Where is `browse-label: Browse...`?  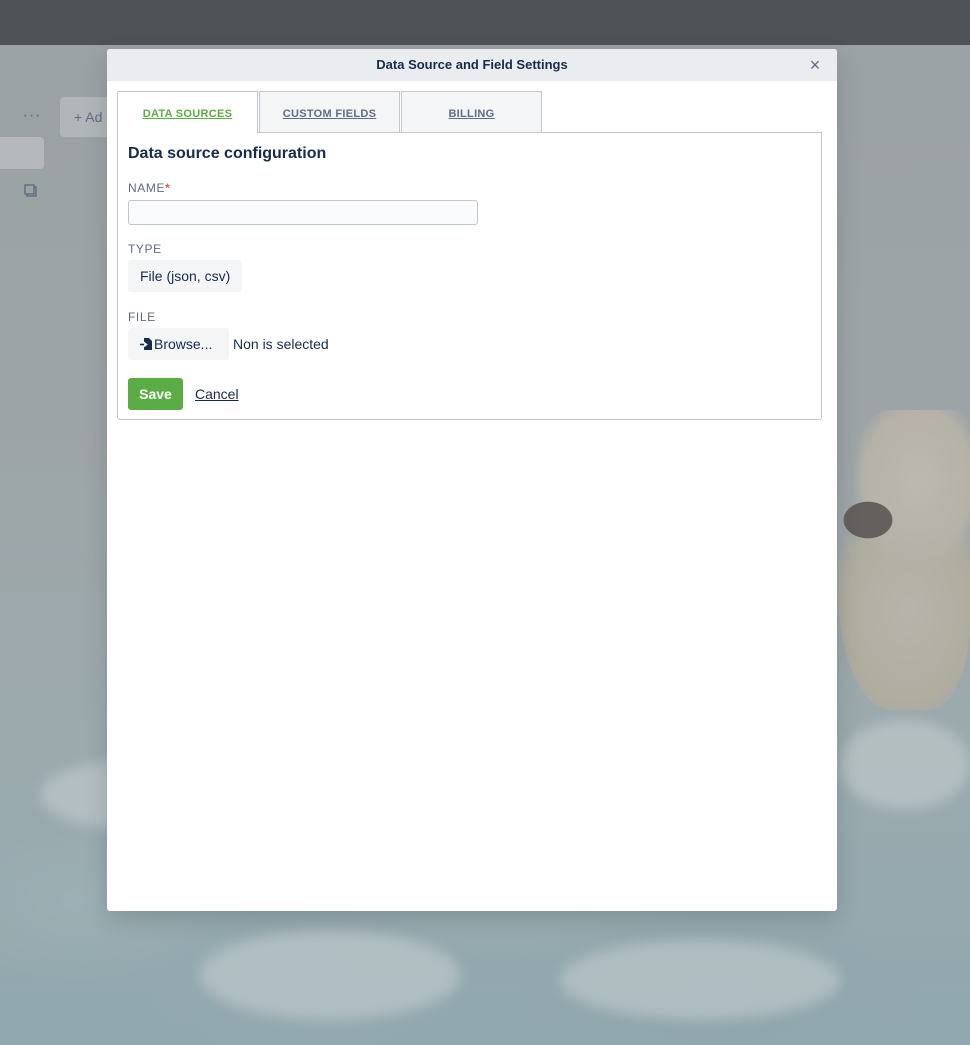
browse-label: Browse... is located at coordinates (183, 344).